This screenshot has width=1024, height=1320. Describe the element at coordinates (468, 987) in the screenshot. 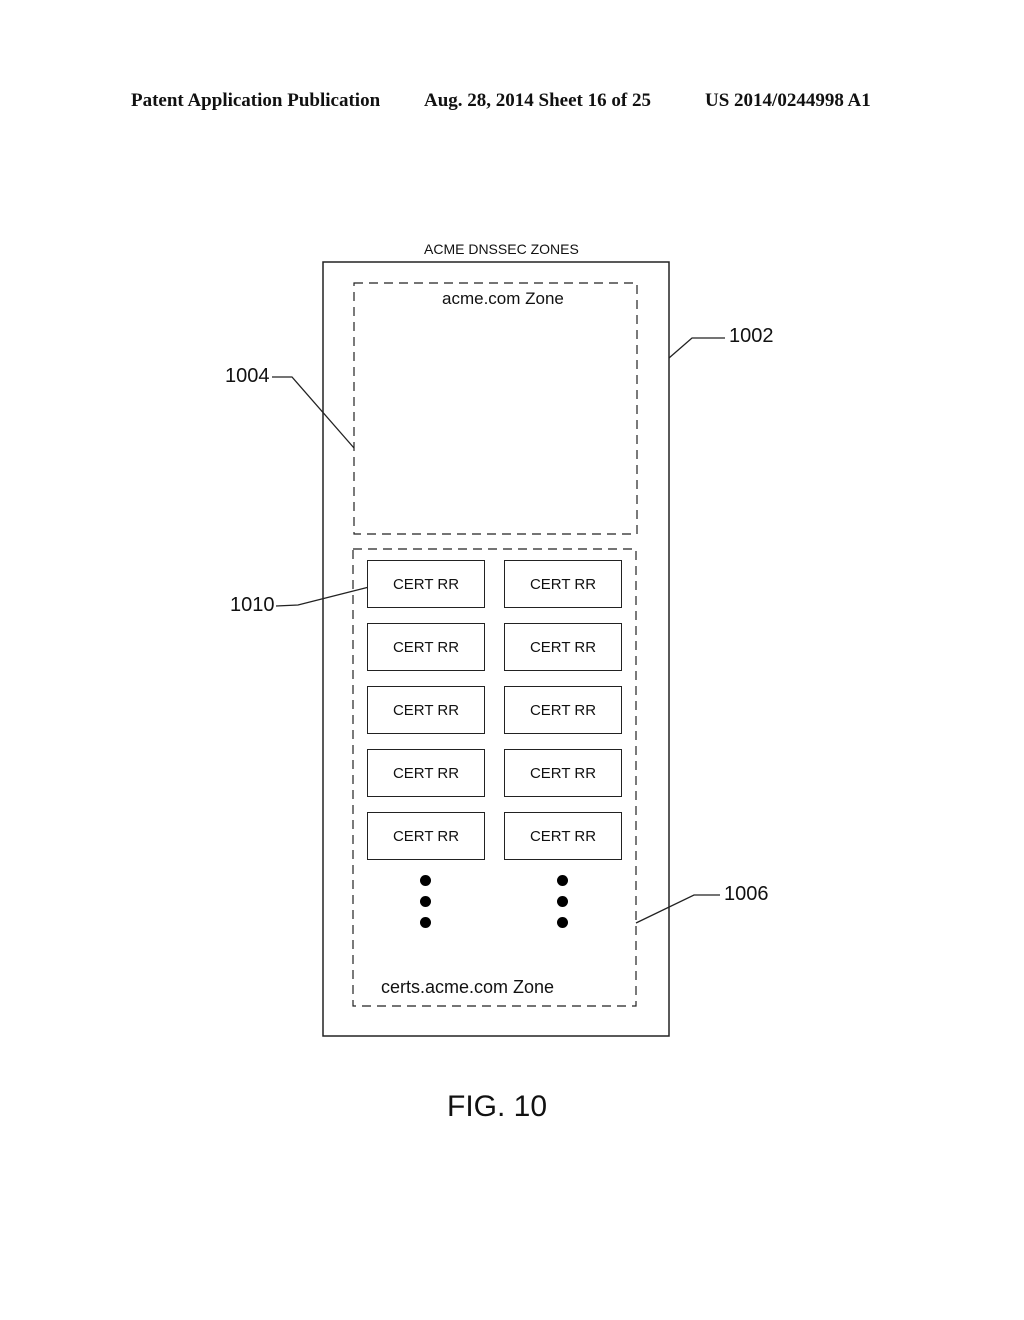

I see `certs-zone-label: certs.acme.com Zone` at that location.